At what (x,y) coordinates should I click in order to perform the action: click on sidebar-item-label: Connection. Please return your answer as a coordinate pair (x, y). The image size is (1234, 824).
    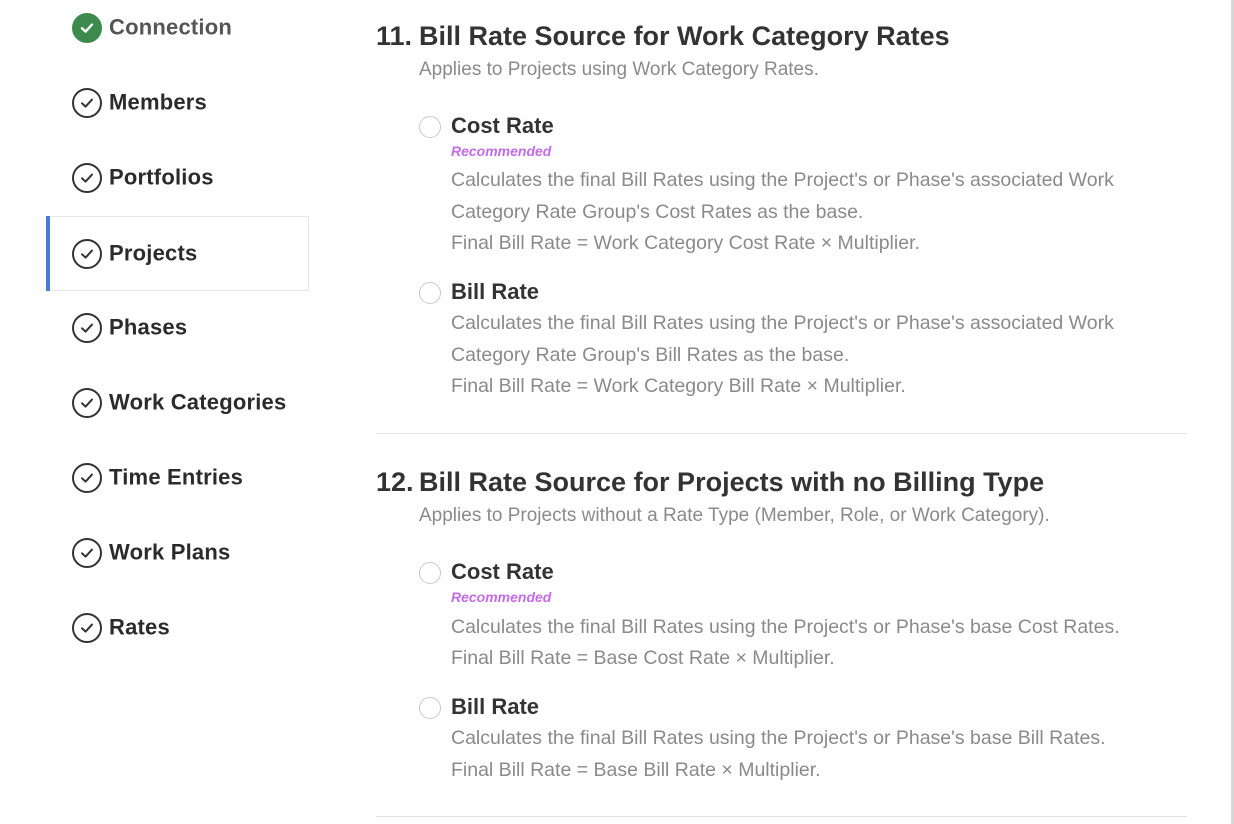
    Looking at the image, I should click on (170, 27).